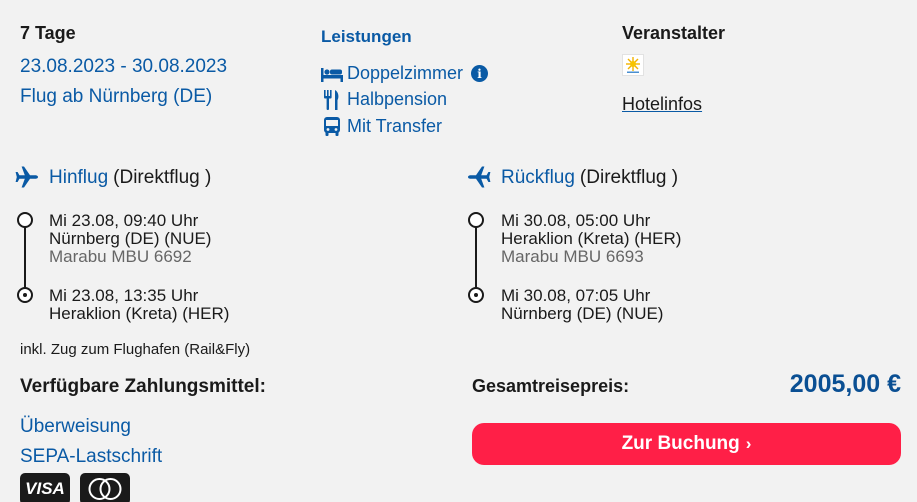  What do you see at coordinates (551, 386) in the screenshot?
I see `total-price-label: Gesamtreisepreis:` at bounding box center [551, 386].